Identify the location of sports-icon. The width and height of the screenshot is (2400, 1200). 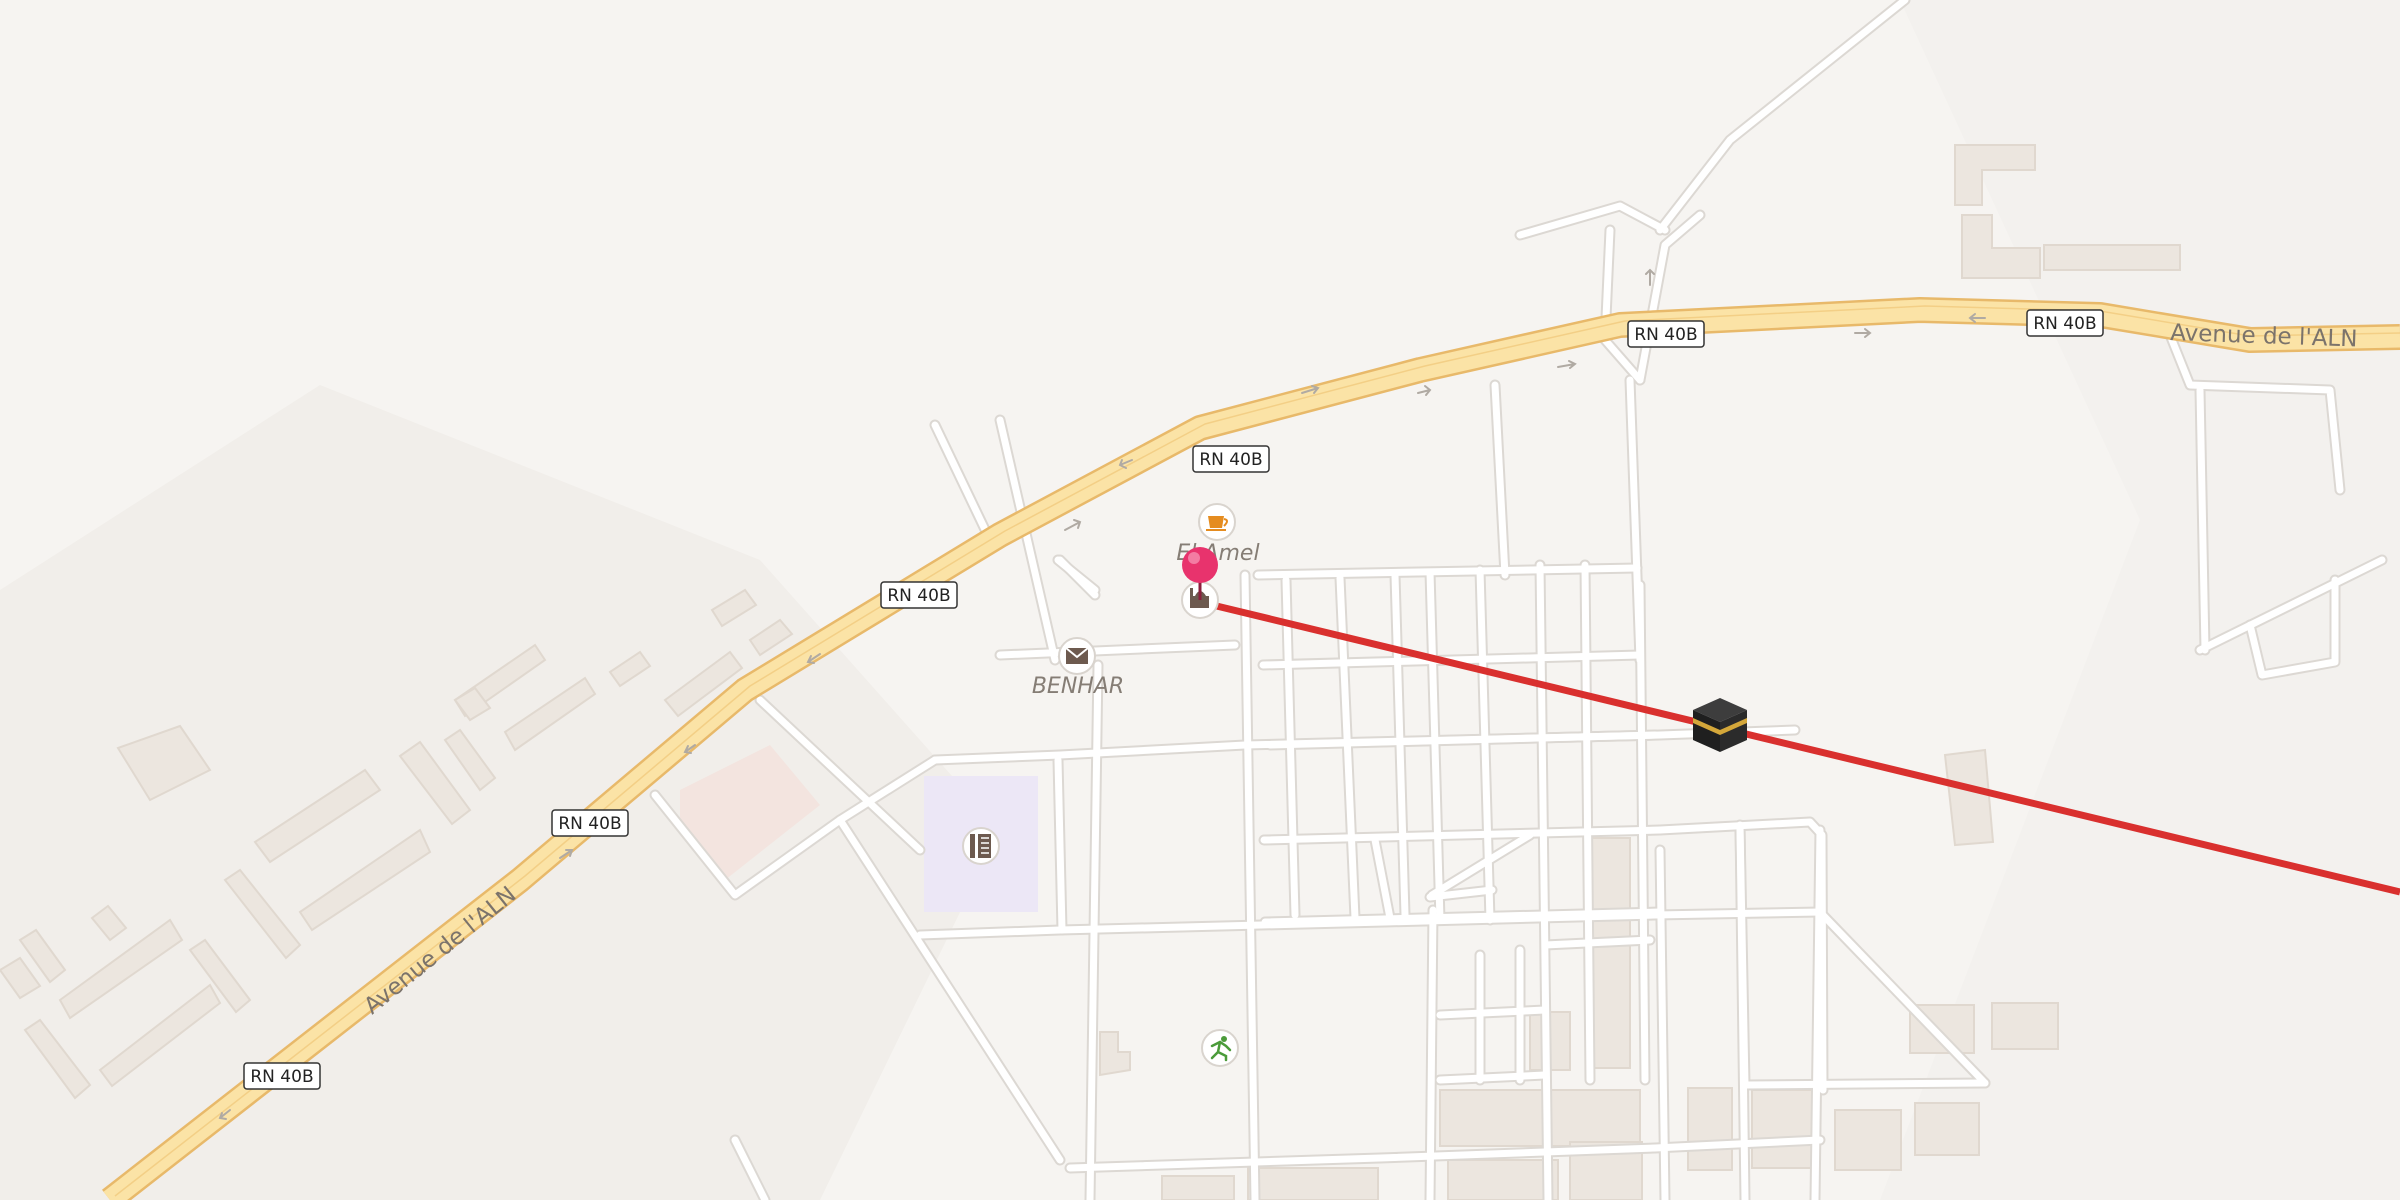
(1220, 1048).